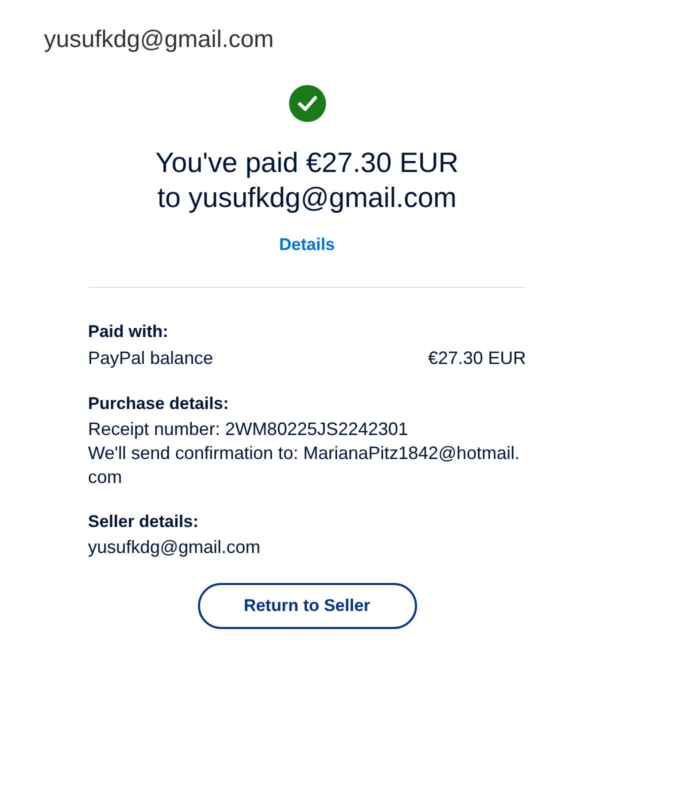 The width and height of the screenshot is (700, 800). Describe the element at coordinates (175, 547) in the screenshot. I see `detail-text: yusufkdg@gmail.com` at that location.